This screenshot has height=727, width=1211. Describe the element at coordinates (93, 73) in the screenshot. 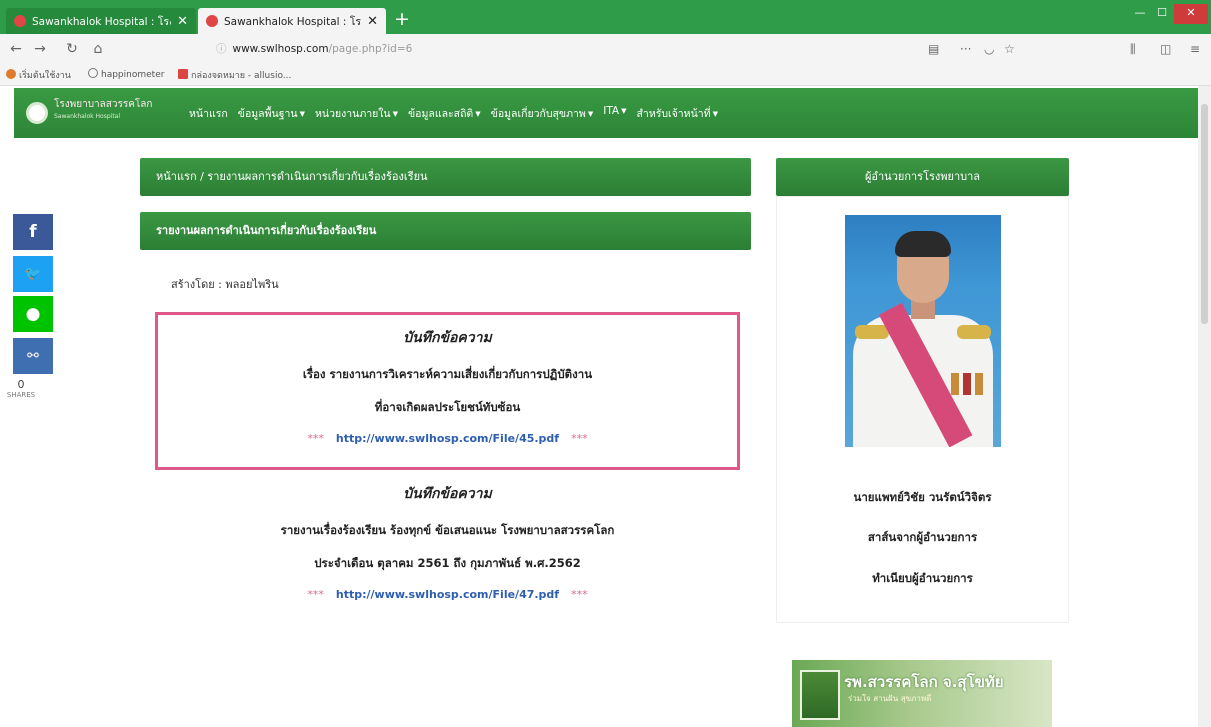

I see `globe-icon` at that location.